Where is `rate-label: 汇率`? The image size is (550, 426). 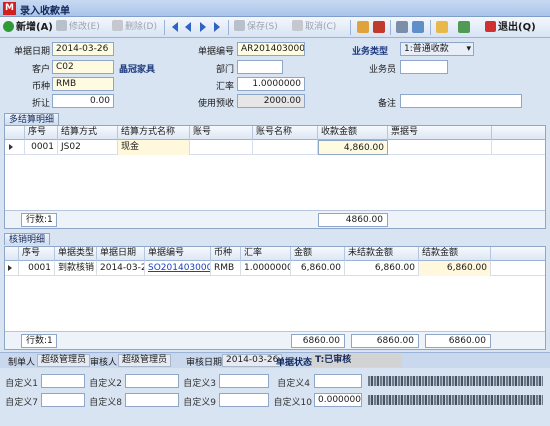
rate-label: 汇率 is located at coordinates (224, 87).